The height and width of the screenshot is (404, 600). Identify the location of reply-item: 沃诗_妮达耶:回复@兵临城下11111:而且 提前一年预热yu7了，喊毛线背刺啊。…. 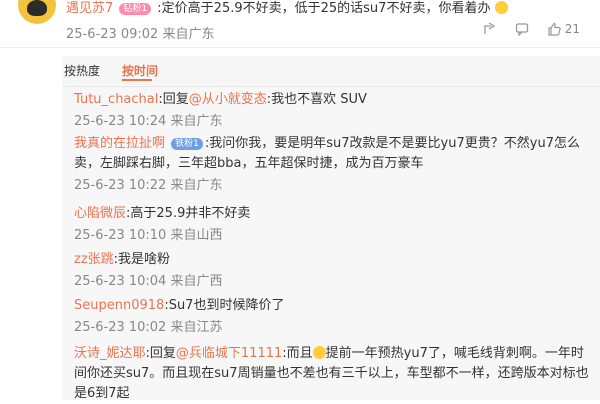
(334, 374).